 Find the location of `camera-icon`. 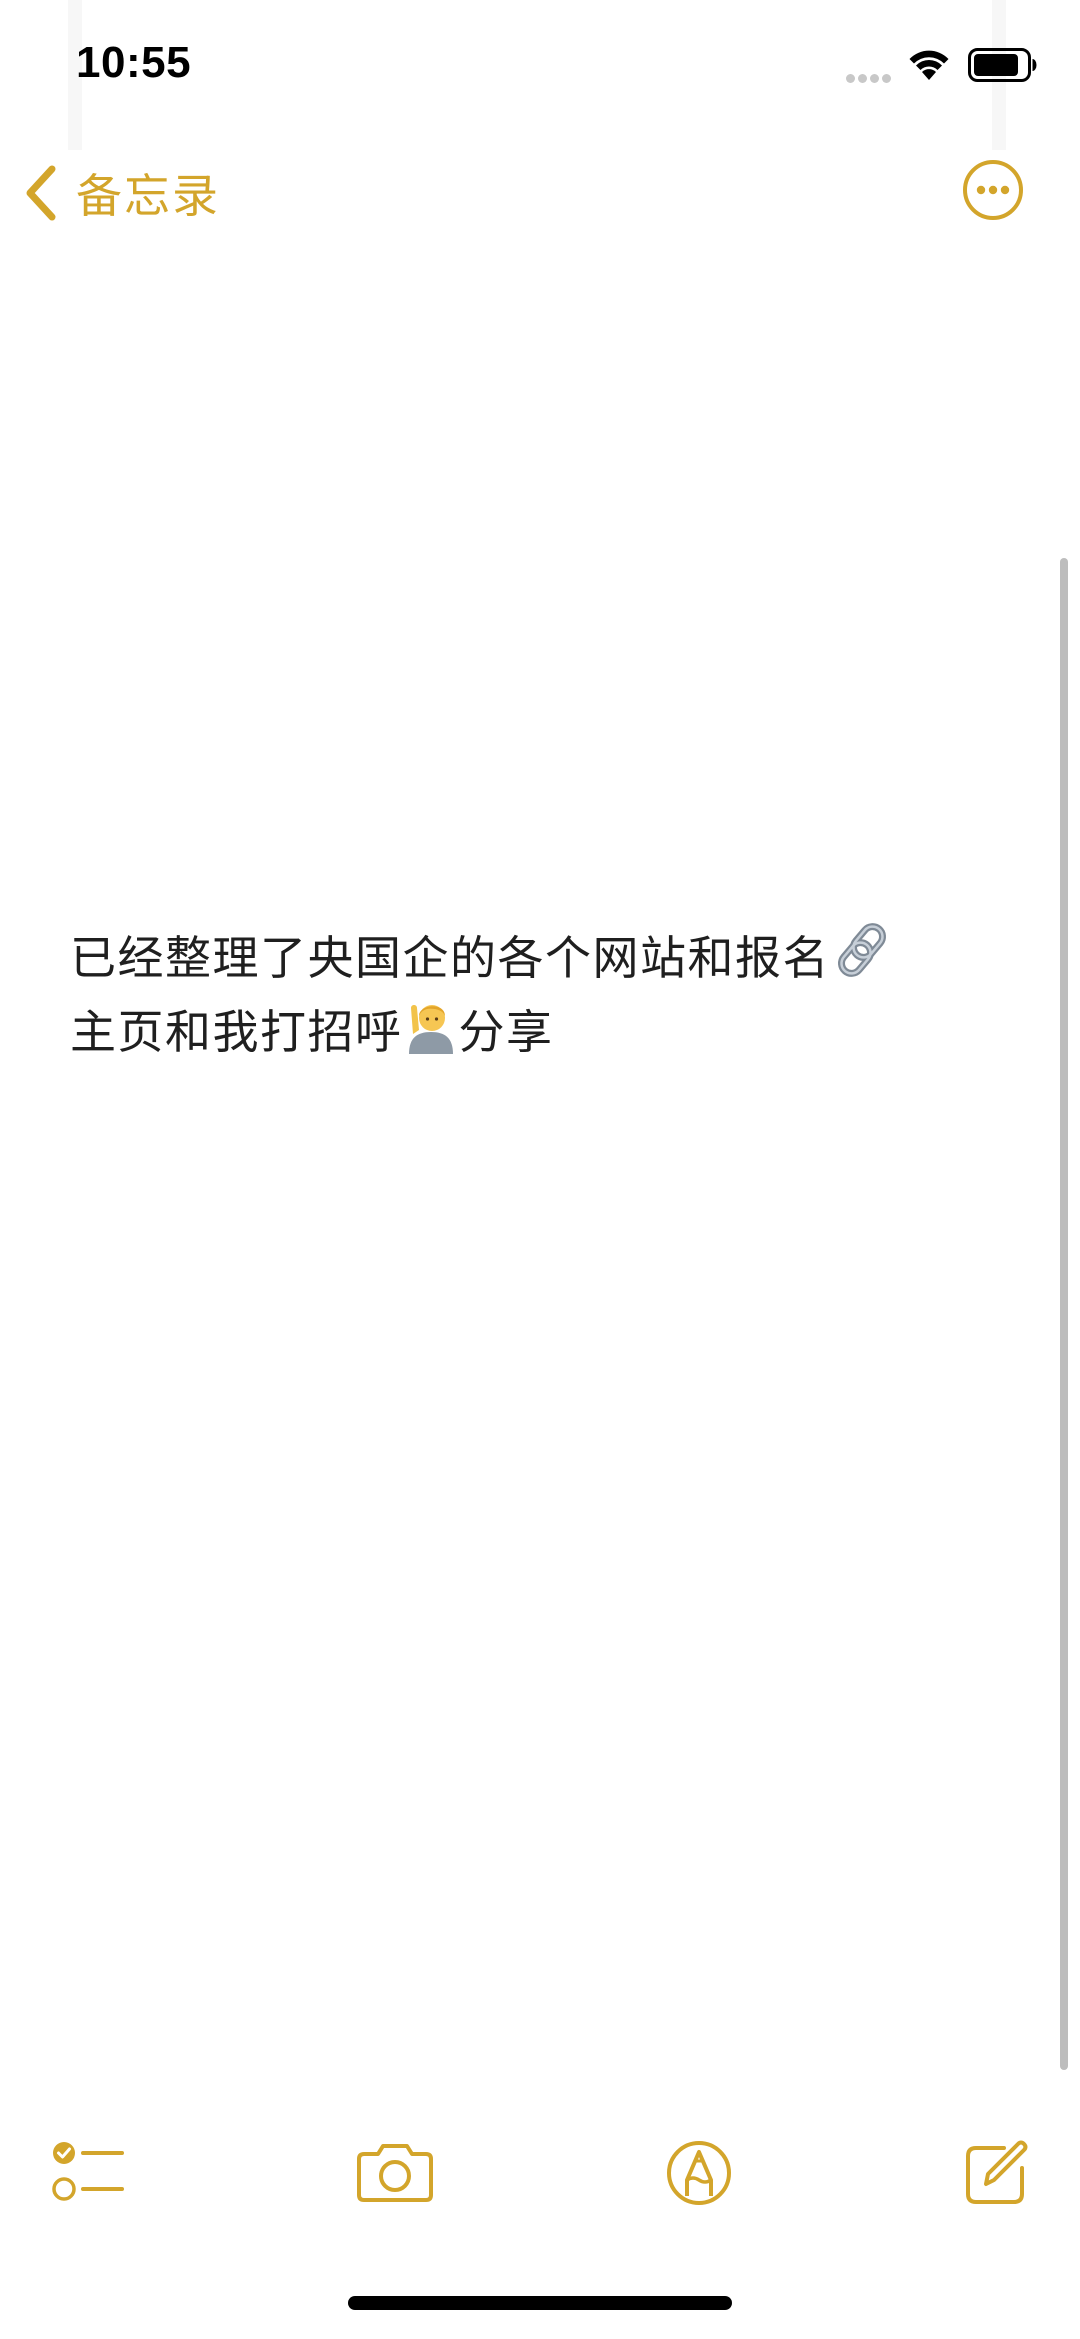

camera-icon is located at coordinates (395, 2173).